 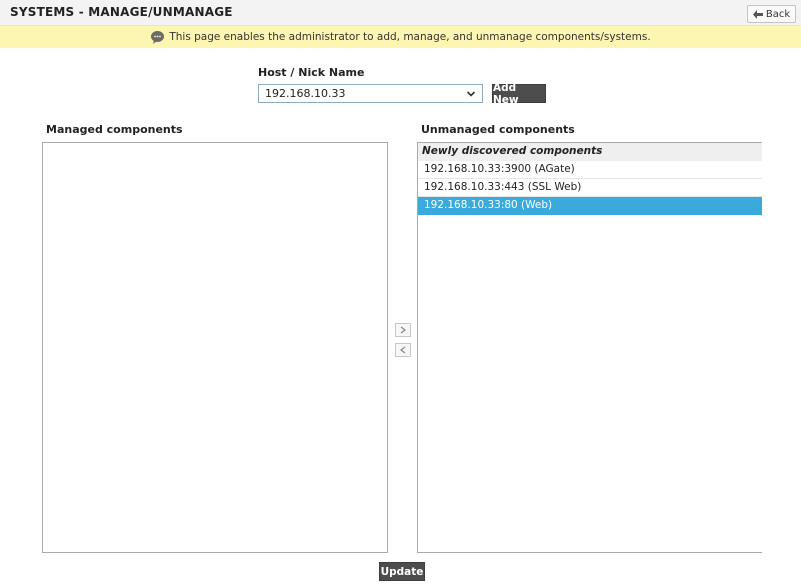 I want to click on unmanaged-components-label: Unmanaged components, so click(x=498, y=129).